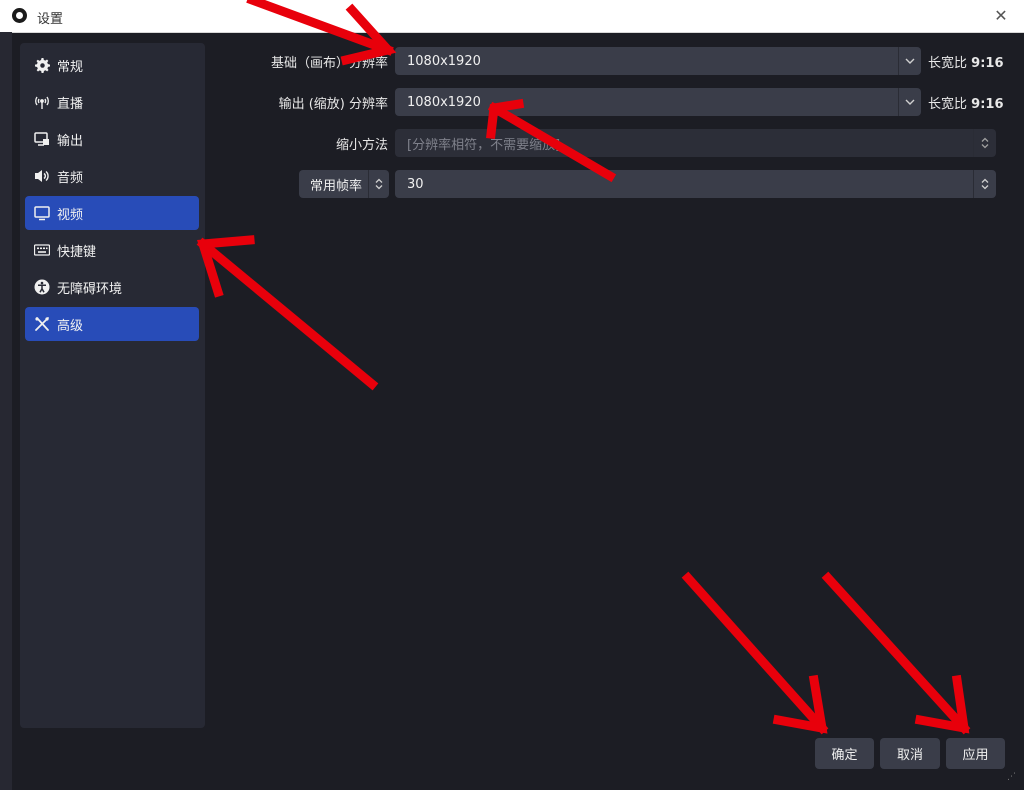 This screenshot has width=1024, height=790. What do you see at coordinates (1011, 777) in the screenshot?
I see `resize-grip-icon: ⋰` at bounding box center [1011, 777].